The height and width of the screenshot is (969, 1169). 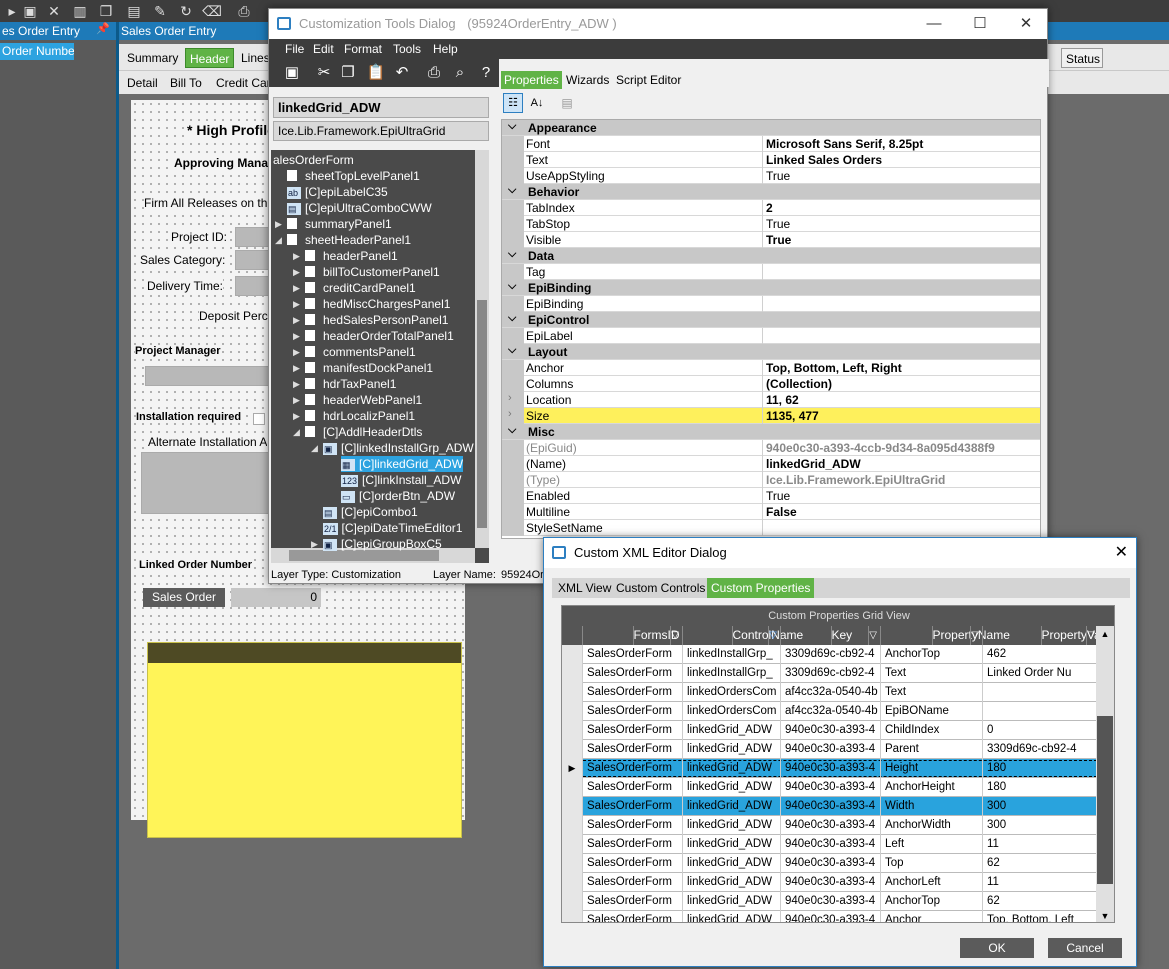 What do you see at coordinates (901, 448) in the screenshot?
I see `property-value: 940e0c30-a393-4ccb-9d34-8a095d4388f9` at bounding box center [901, 448].